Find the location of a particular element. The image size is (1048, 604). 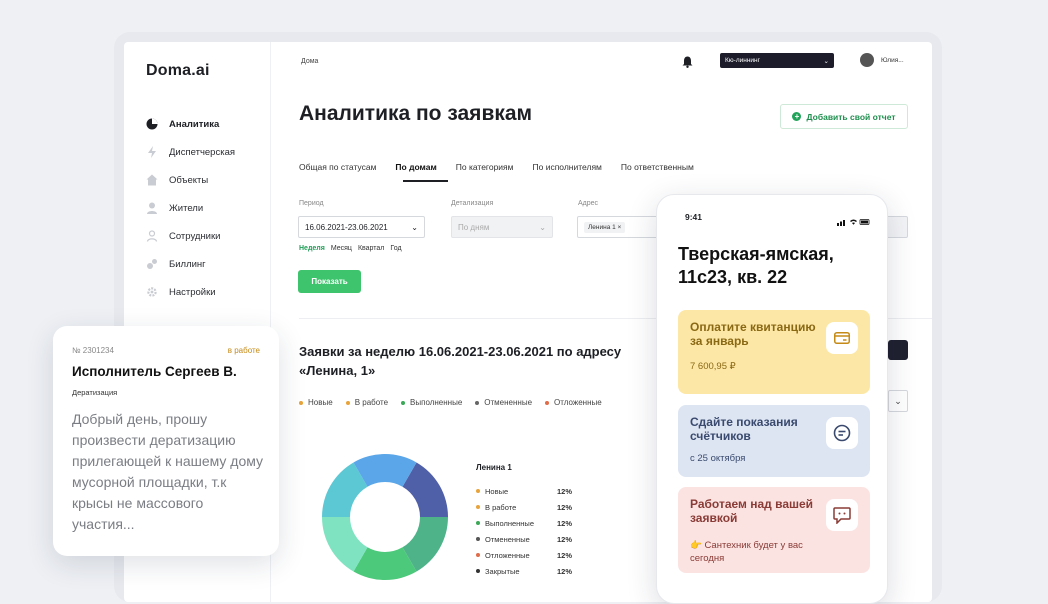

donut-chart is located at coordinates (385, 517).